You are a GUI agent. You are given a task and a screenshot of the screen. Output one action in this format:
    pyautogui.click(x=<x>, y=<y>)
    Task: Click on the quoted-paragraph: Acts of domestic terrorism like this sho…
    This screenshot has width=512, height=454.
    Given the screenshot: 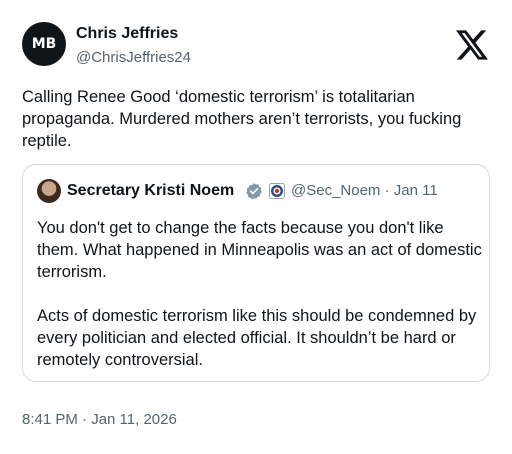 What is the action you would take?
    pyautogui.click(x=257, y=338)
    